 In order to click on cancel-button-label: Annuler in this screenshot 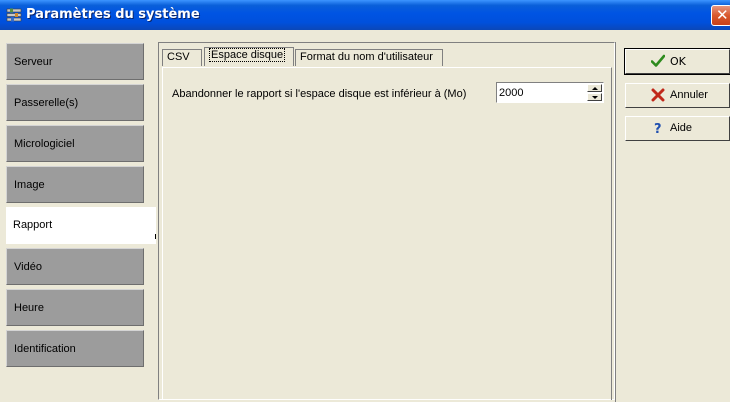, I will do `click(689, 95)`.